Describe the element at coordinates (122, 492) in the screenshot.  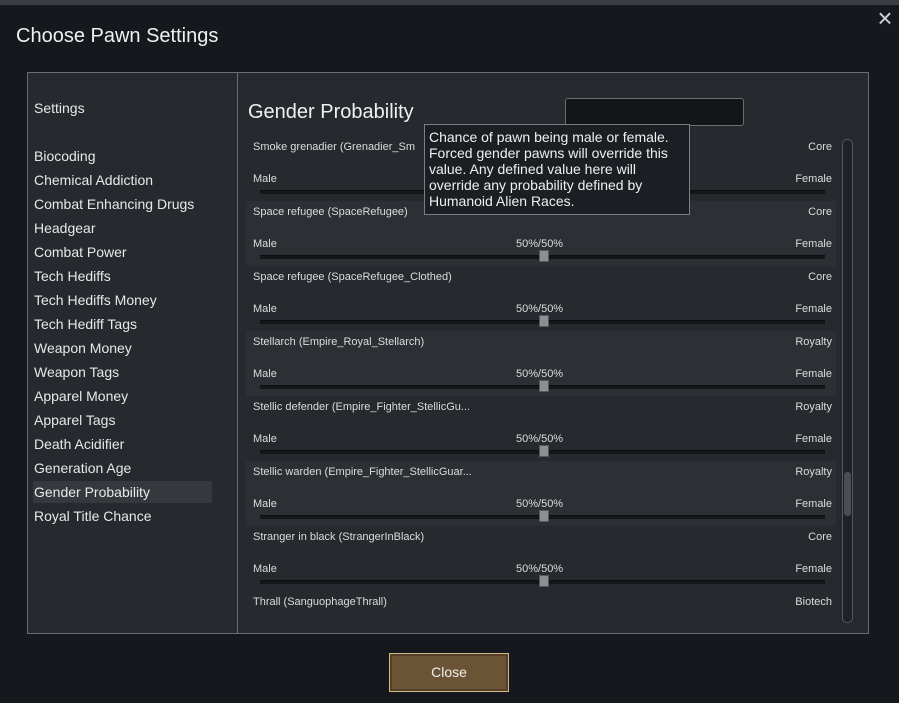
I see `sidebar-item-gender-probability: Gender Probability` at that location.